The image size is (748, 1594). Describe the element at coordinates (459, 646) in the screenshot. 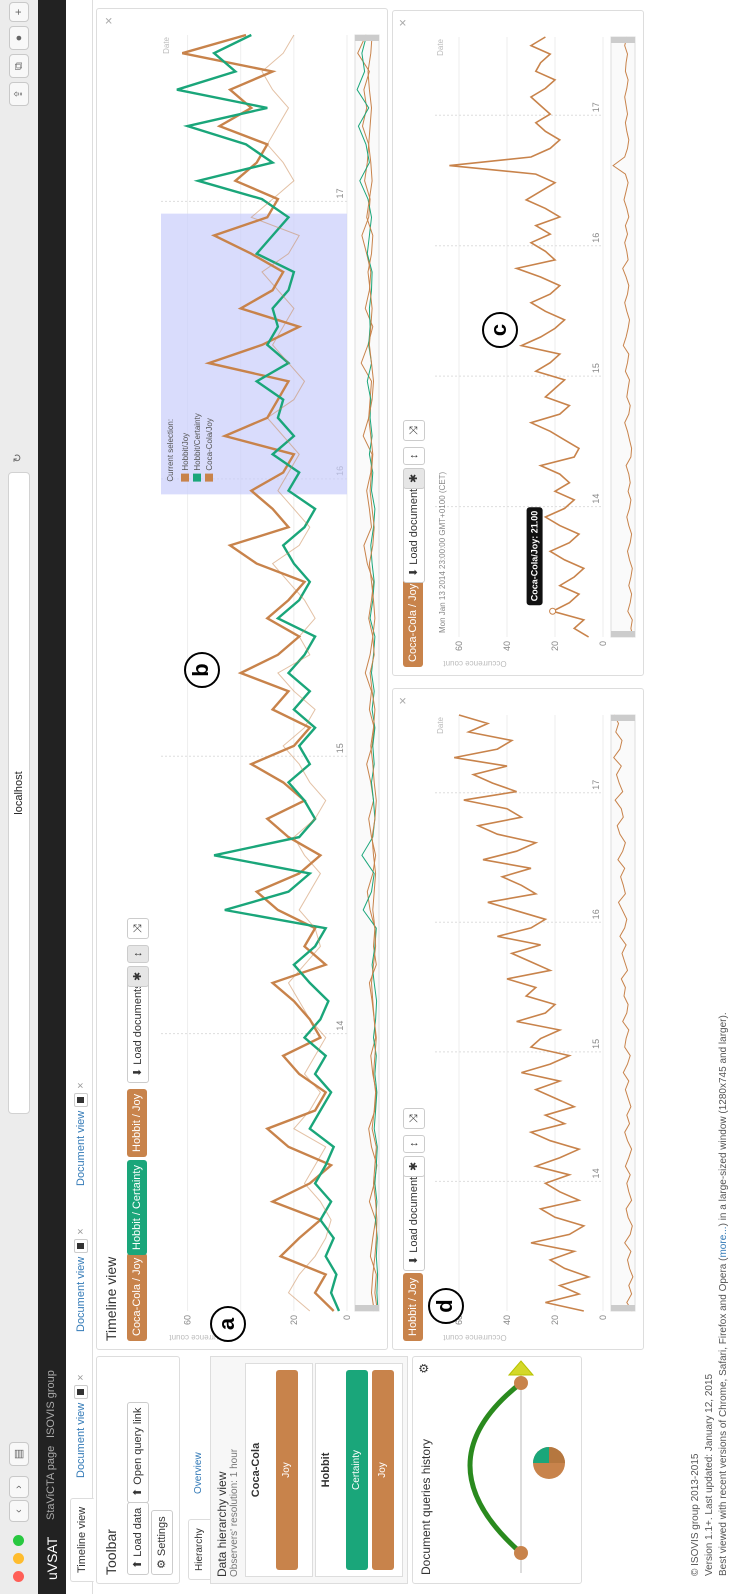

I see `y-tick-label: 60` at that location.